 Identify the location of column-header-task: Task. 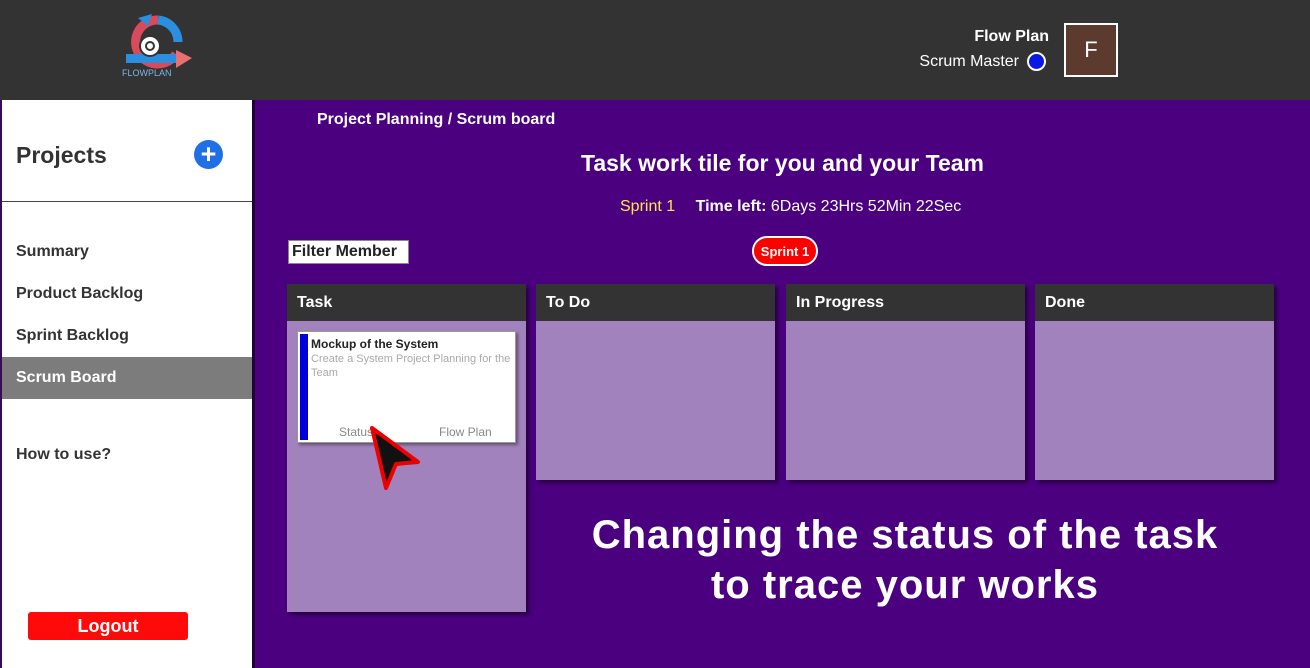
(406, 302).